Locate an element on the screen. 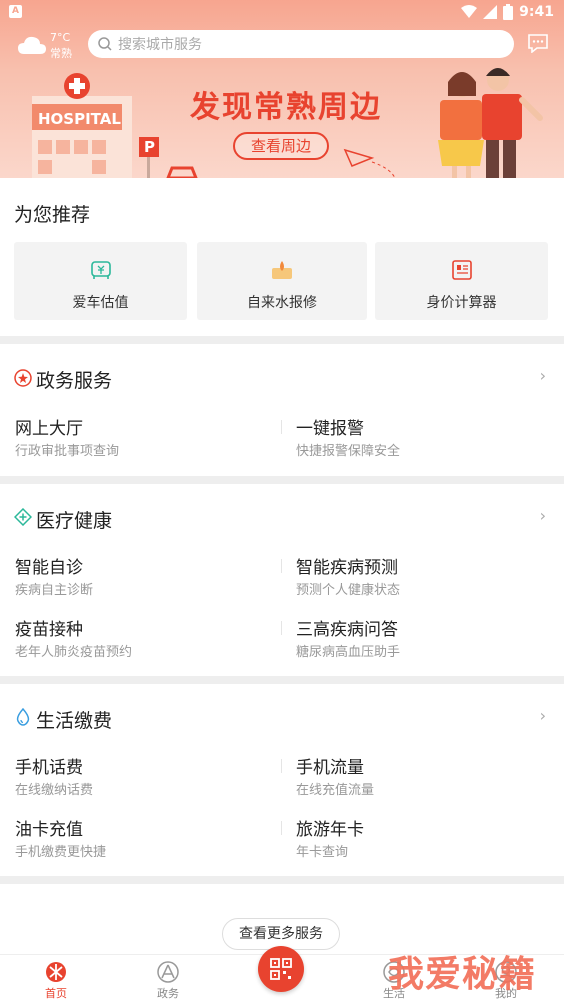 The width and height of the screenshot is (564, 1002). recommend-item-car-value: 爱车估值 is located at coordinates (100, 281).